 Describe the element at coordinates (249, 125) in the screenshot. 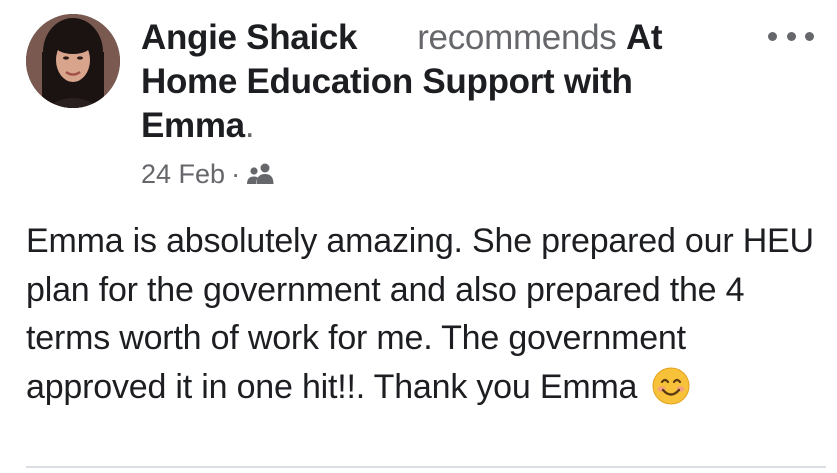

I see `header-period: .` at that location.